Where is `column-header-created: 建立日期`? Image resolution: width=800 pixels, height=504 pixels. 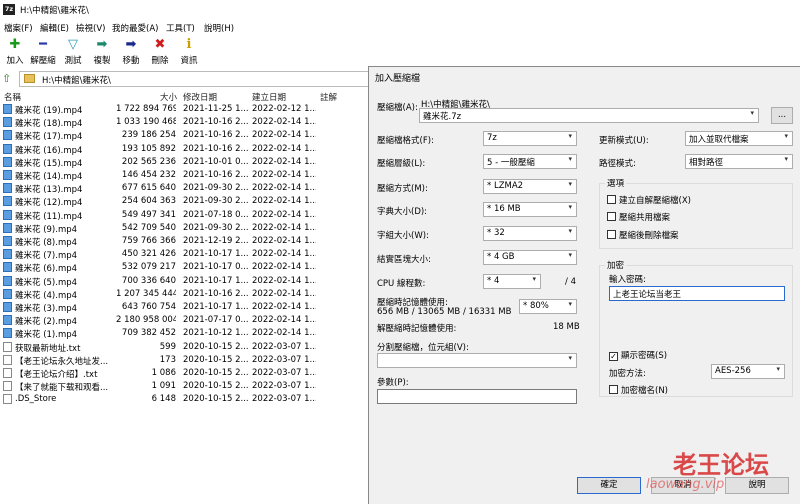 column-header-created: 建立日期 is located at coordinates (269, 97).